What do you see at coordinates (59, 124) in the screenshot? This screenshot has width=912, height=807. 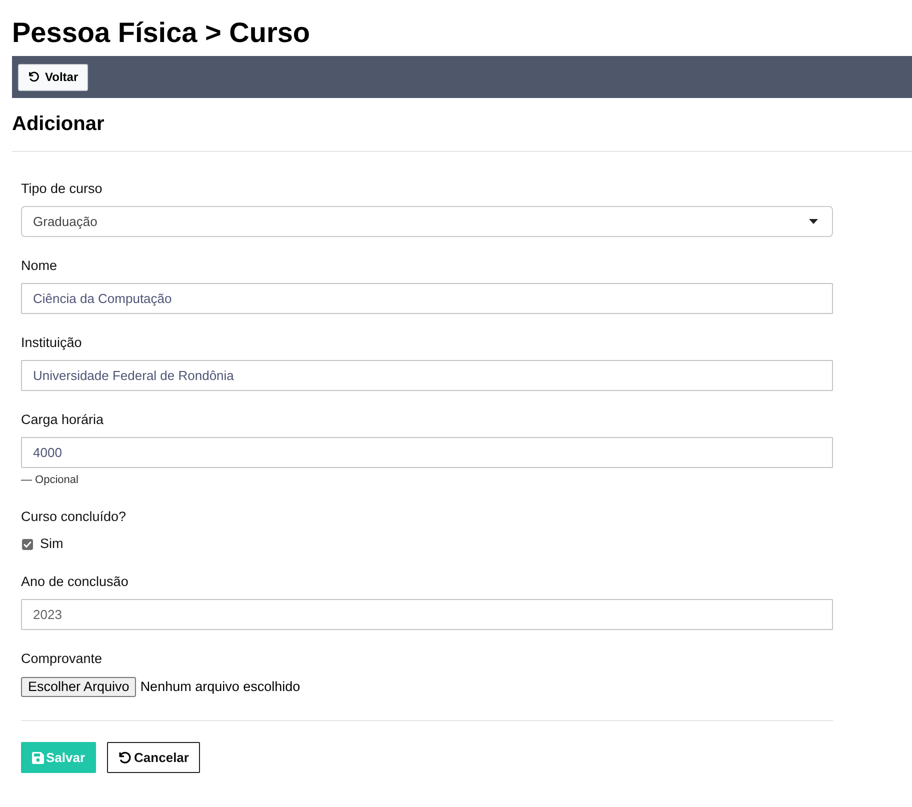 I see `section-title: Adicionar` at bounding box center [59, 124].